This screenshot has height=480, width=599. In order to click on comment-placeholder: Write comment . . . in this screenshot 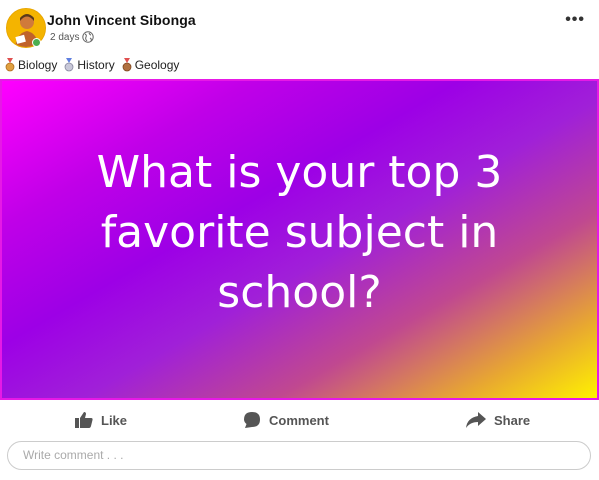, I will do `click(73, 455)`.